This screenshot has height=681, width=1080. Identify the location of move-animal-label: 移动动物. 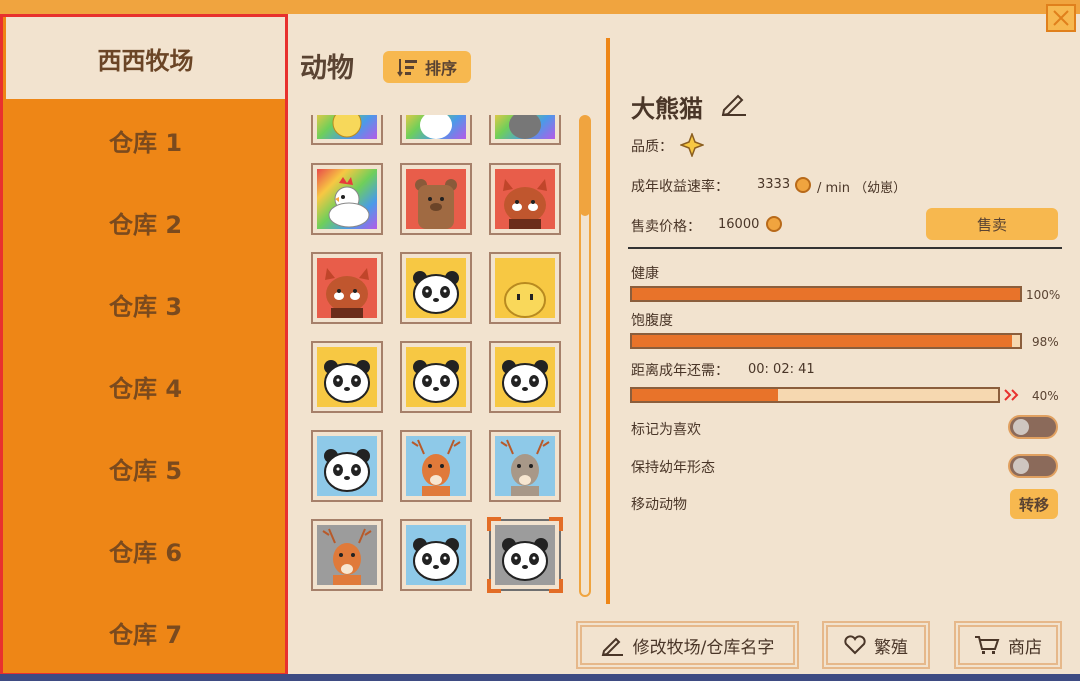
(659, 505).